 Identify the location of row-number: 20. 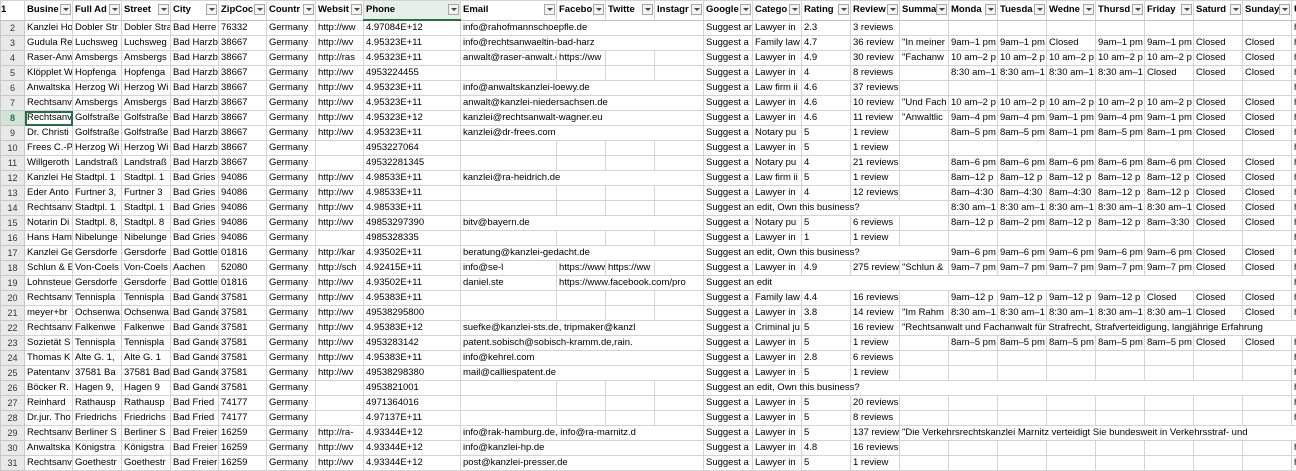
(13, 298).